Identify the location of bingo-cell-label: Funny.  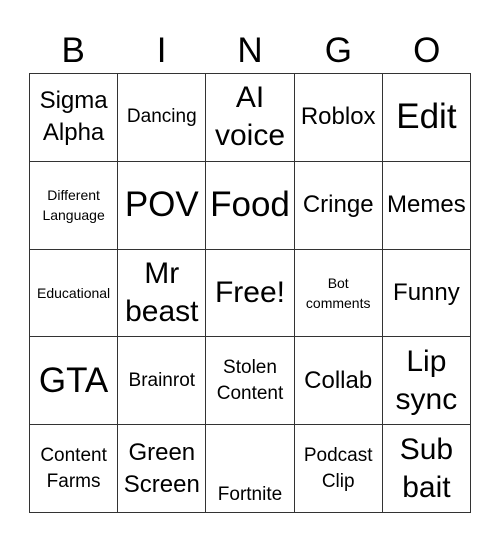
(426, 292).